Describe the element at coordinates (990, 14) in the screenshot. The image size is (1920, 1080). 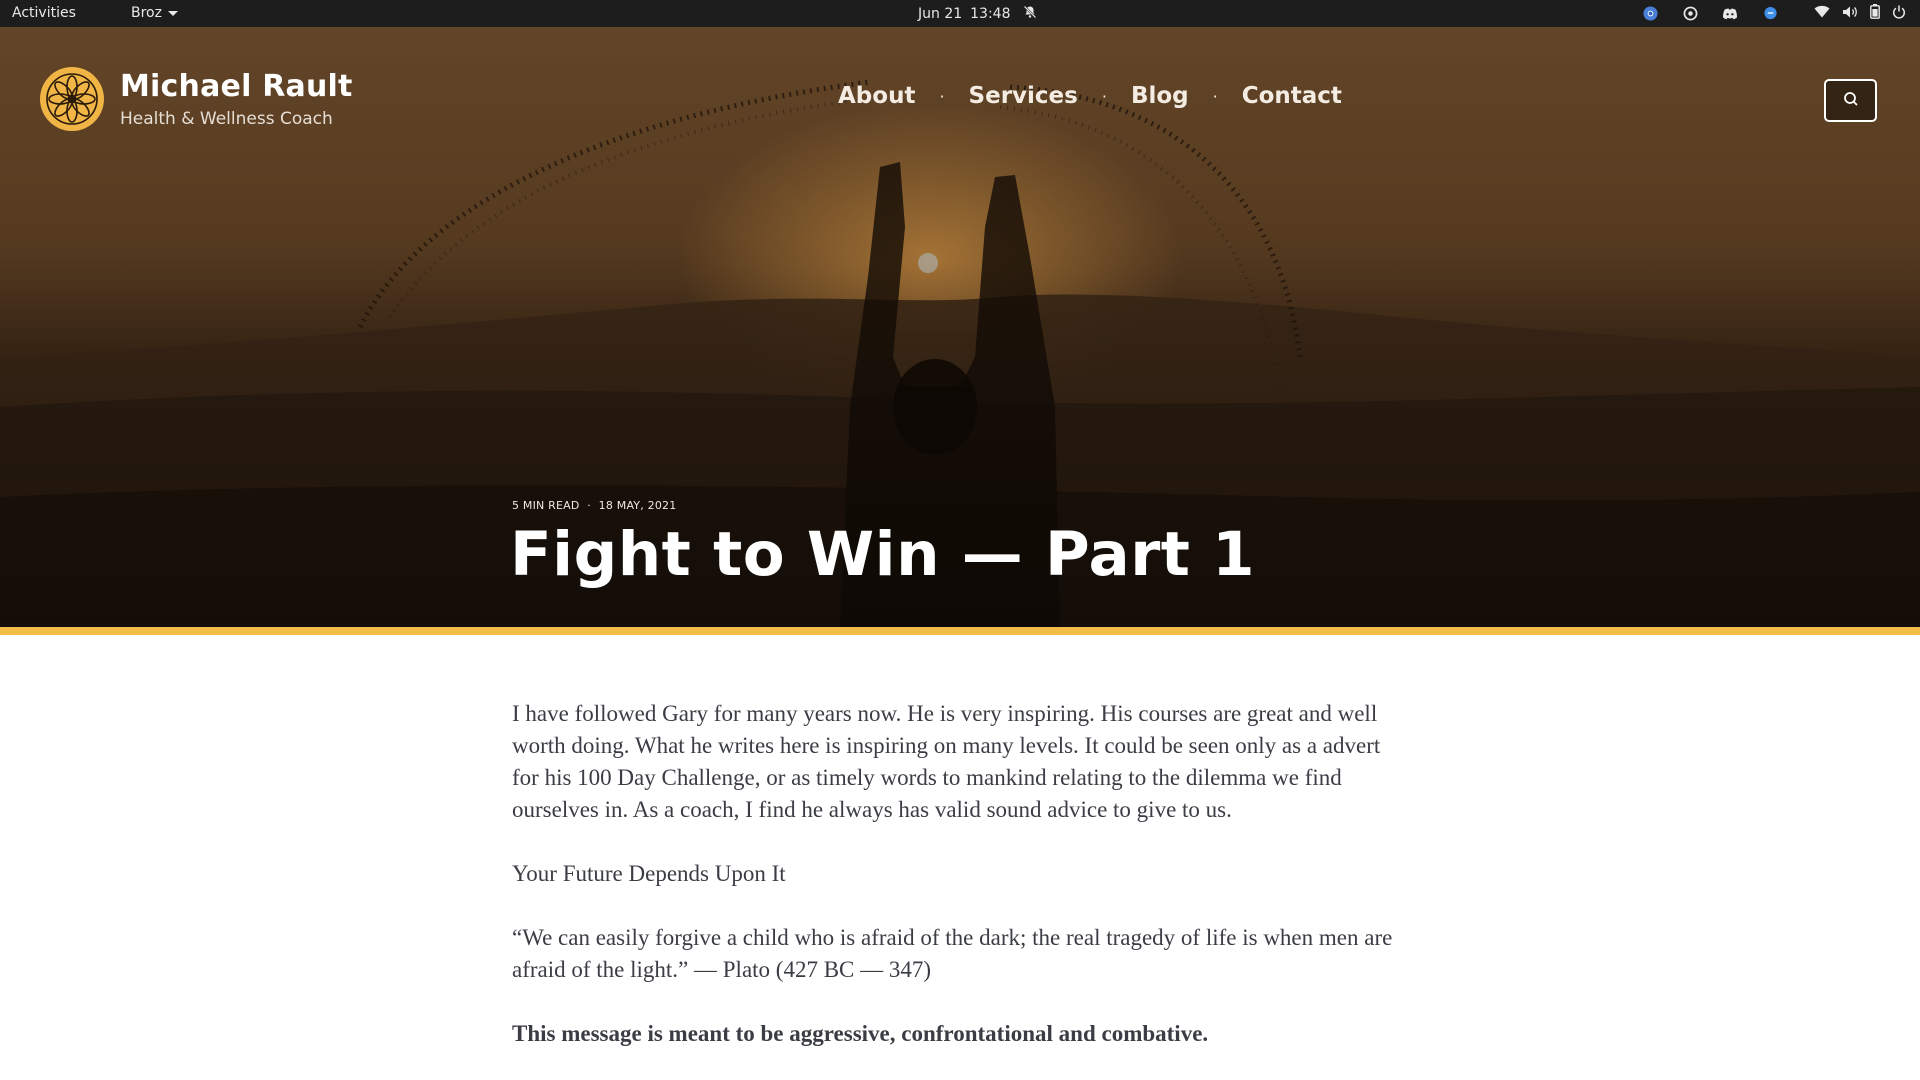
I see `clock-time: 13:48` at that location.